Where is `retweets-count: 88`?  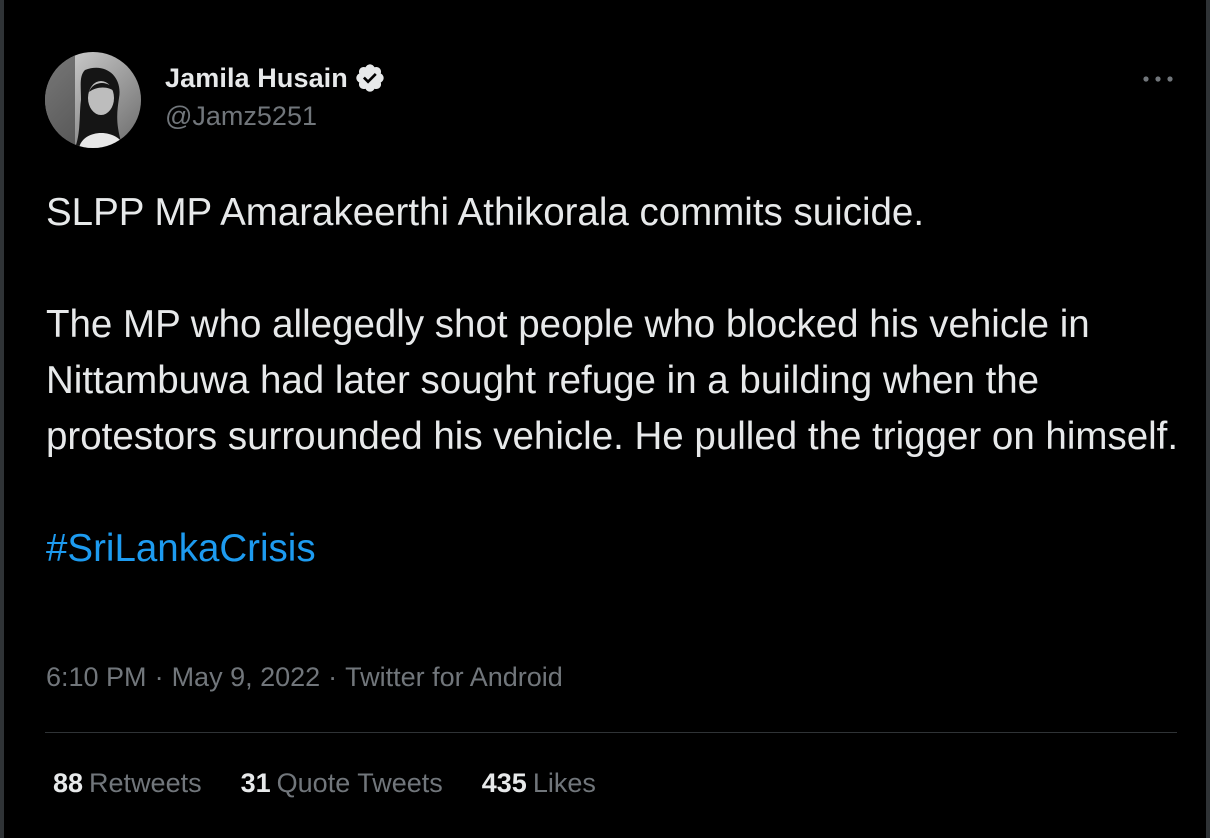 retweets-count: 88 is located at coordinates (68, 783).